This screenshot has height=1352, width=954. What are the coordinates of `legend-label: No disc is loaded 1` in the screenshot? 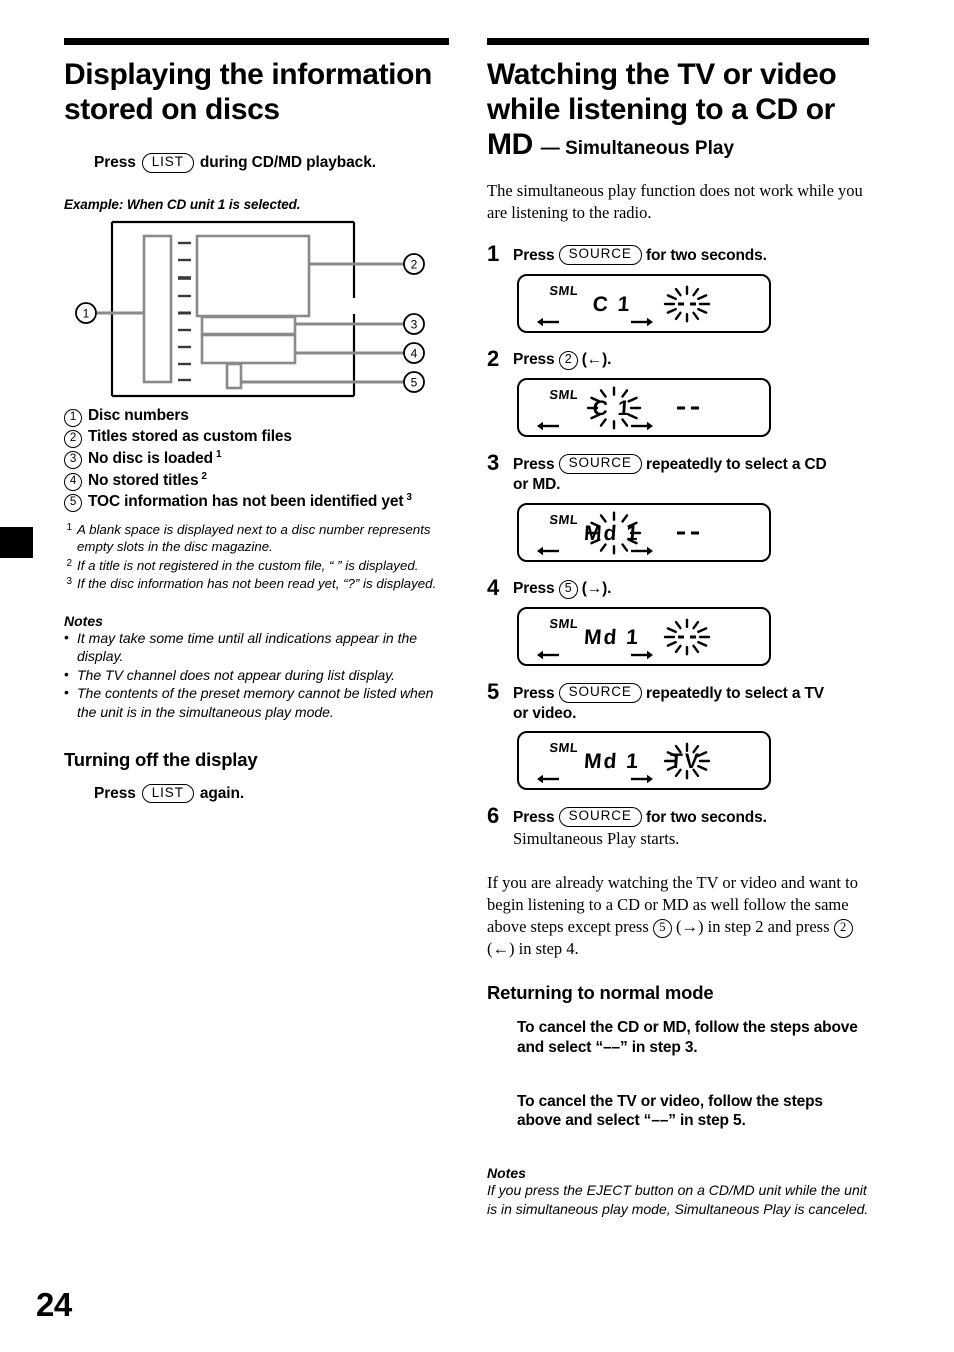 It's located at (155, 458).